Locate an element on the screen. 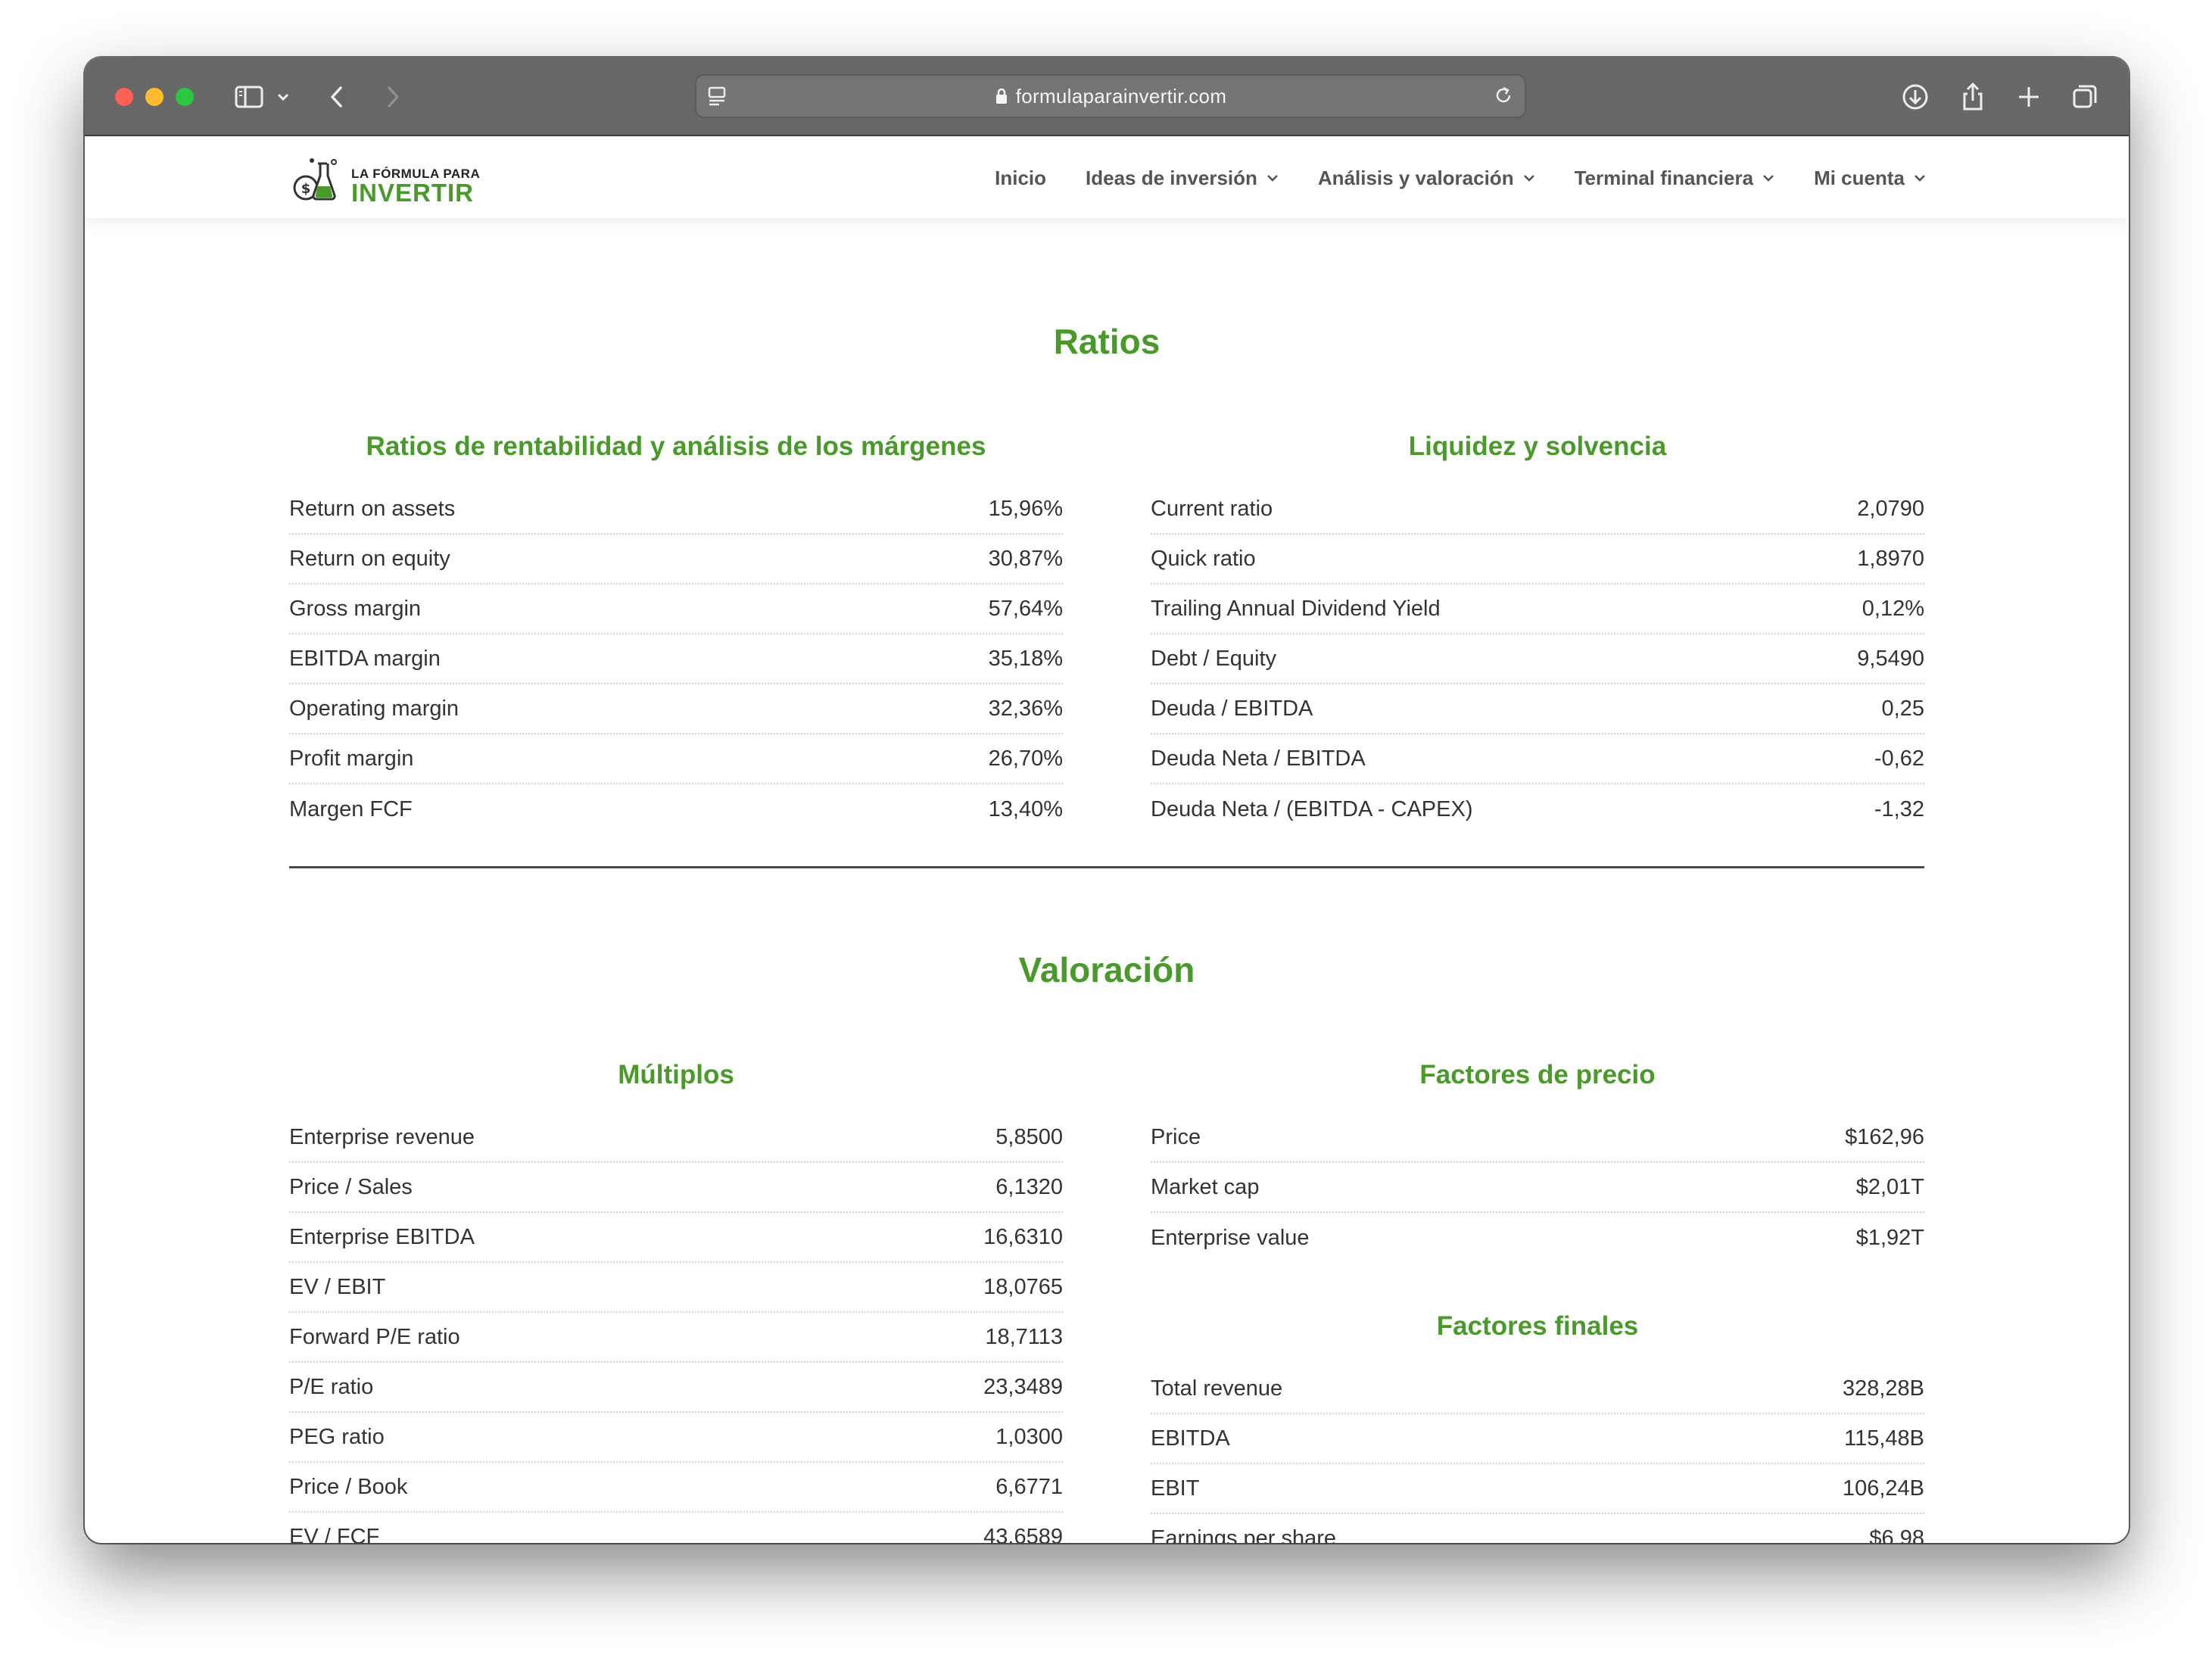 The width and height of the screenshot is (2212, 1655). nav-label: Análisis y valoración is located at coordinates (1415, 177).